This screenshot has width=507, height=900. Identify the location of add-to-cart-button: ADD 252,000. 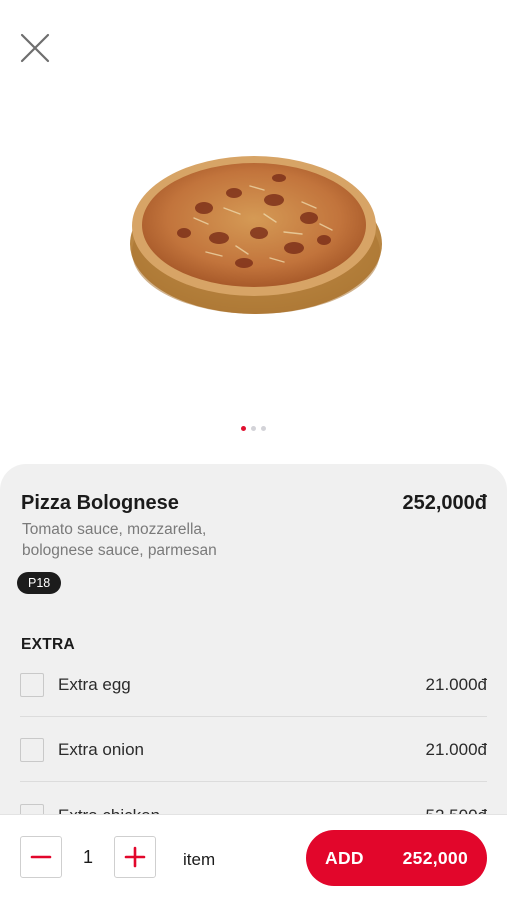
(396, 858).